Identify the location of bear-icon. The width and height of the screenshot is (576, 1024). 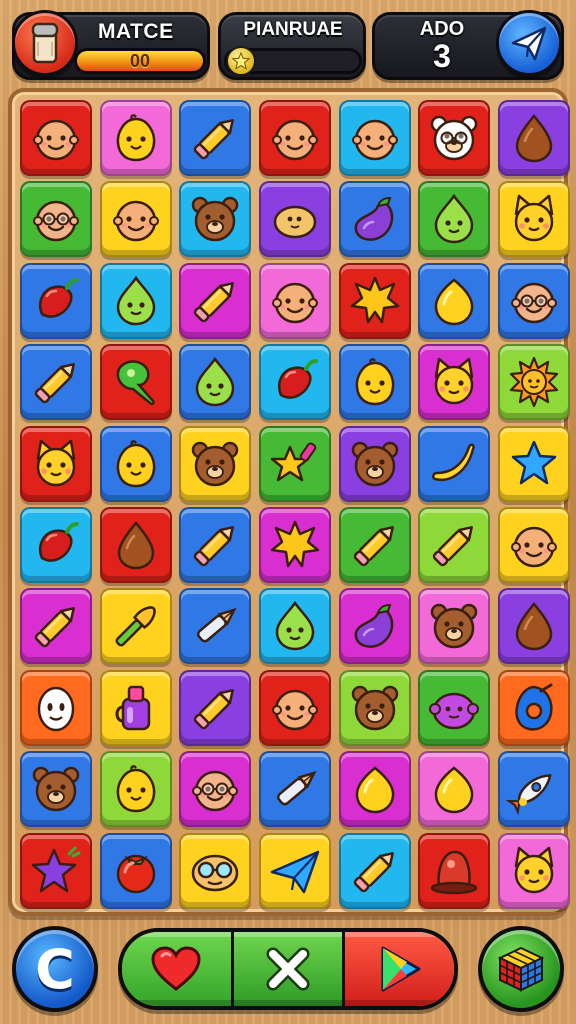
(374, 707).